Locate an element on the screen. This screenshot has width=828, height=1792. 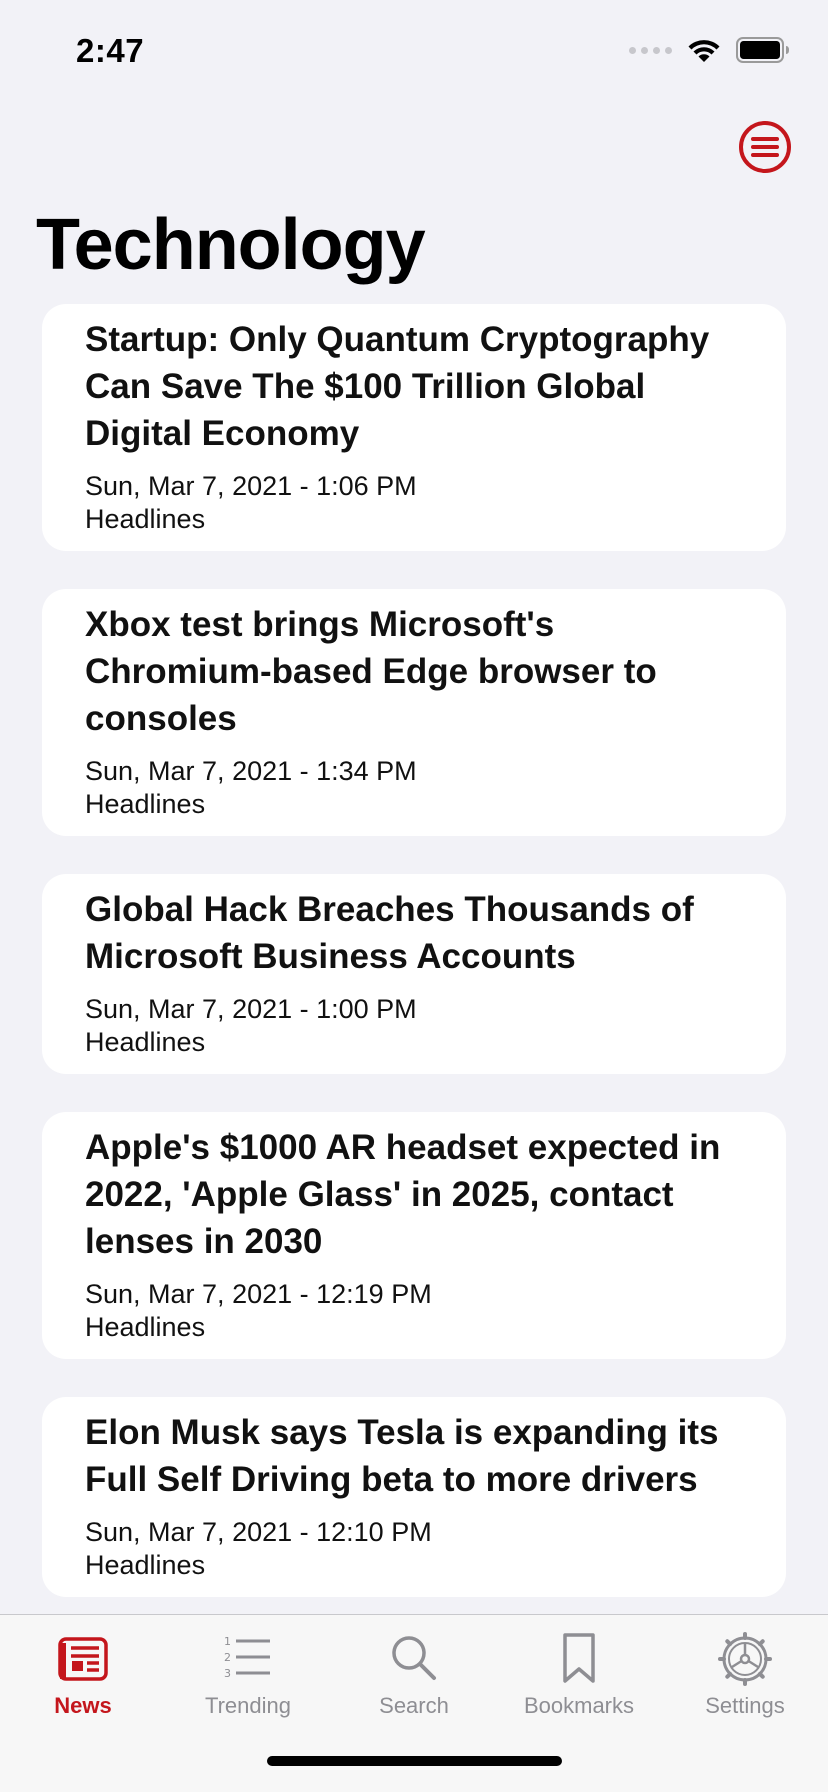
article-date: Sun, Mar 7, 2021 - 1:00 PM is located at coordinates (251, 1009).